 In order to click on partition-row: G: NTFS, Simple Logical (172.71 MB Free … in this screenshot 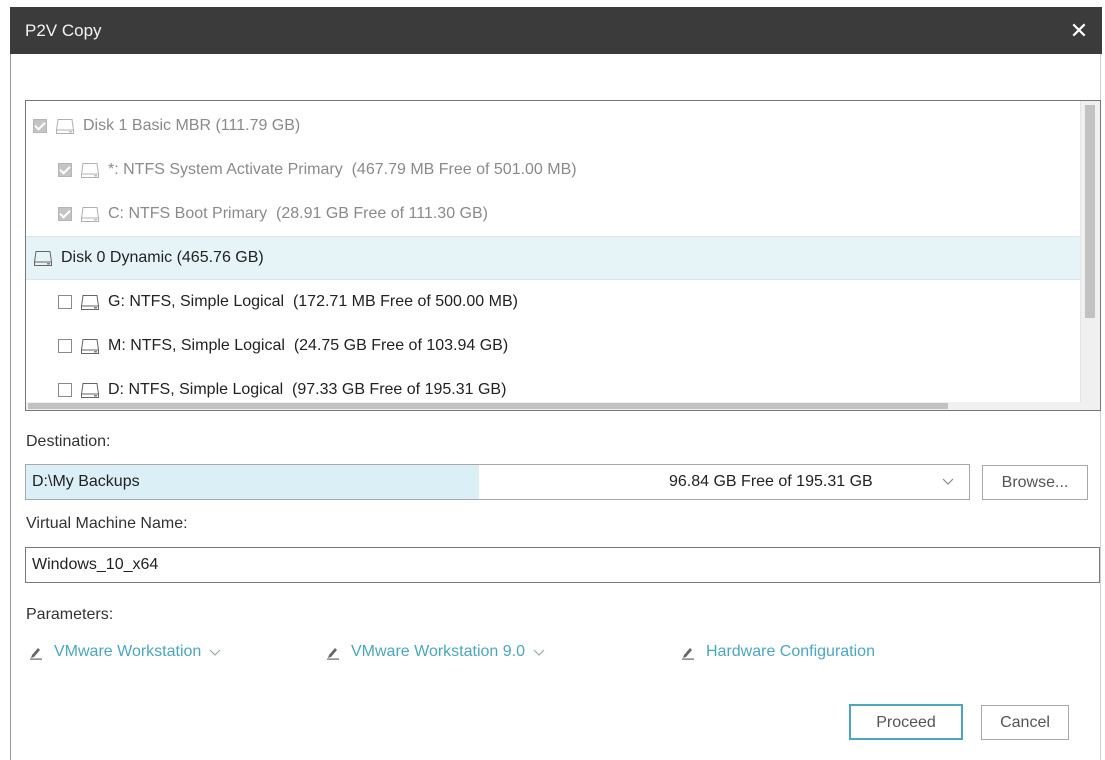, I will do `click(554, 302)`.